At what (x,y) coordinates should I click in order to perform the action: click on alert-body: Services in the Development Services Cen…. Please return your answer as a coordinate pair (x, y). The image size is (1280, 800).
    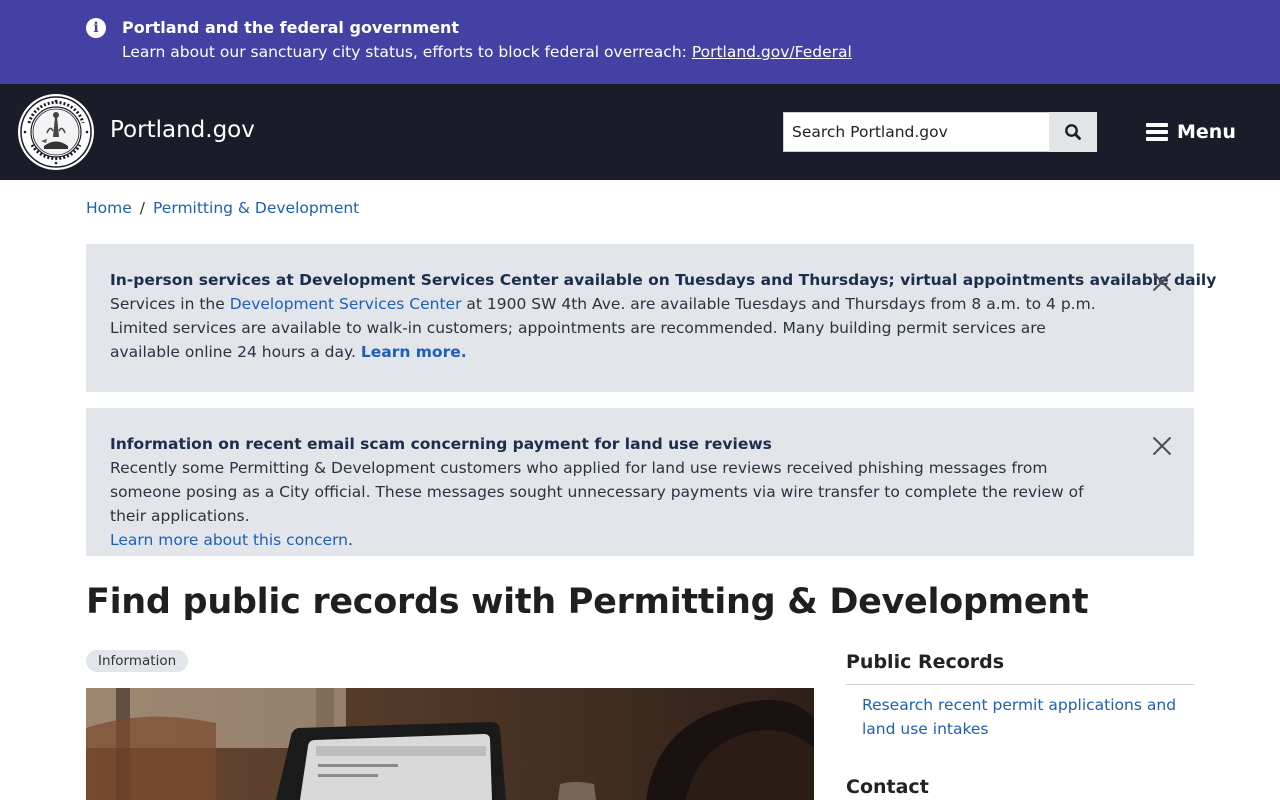
    Looking at the image, I should click on (610, 328).